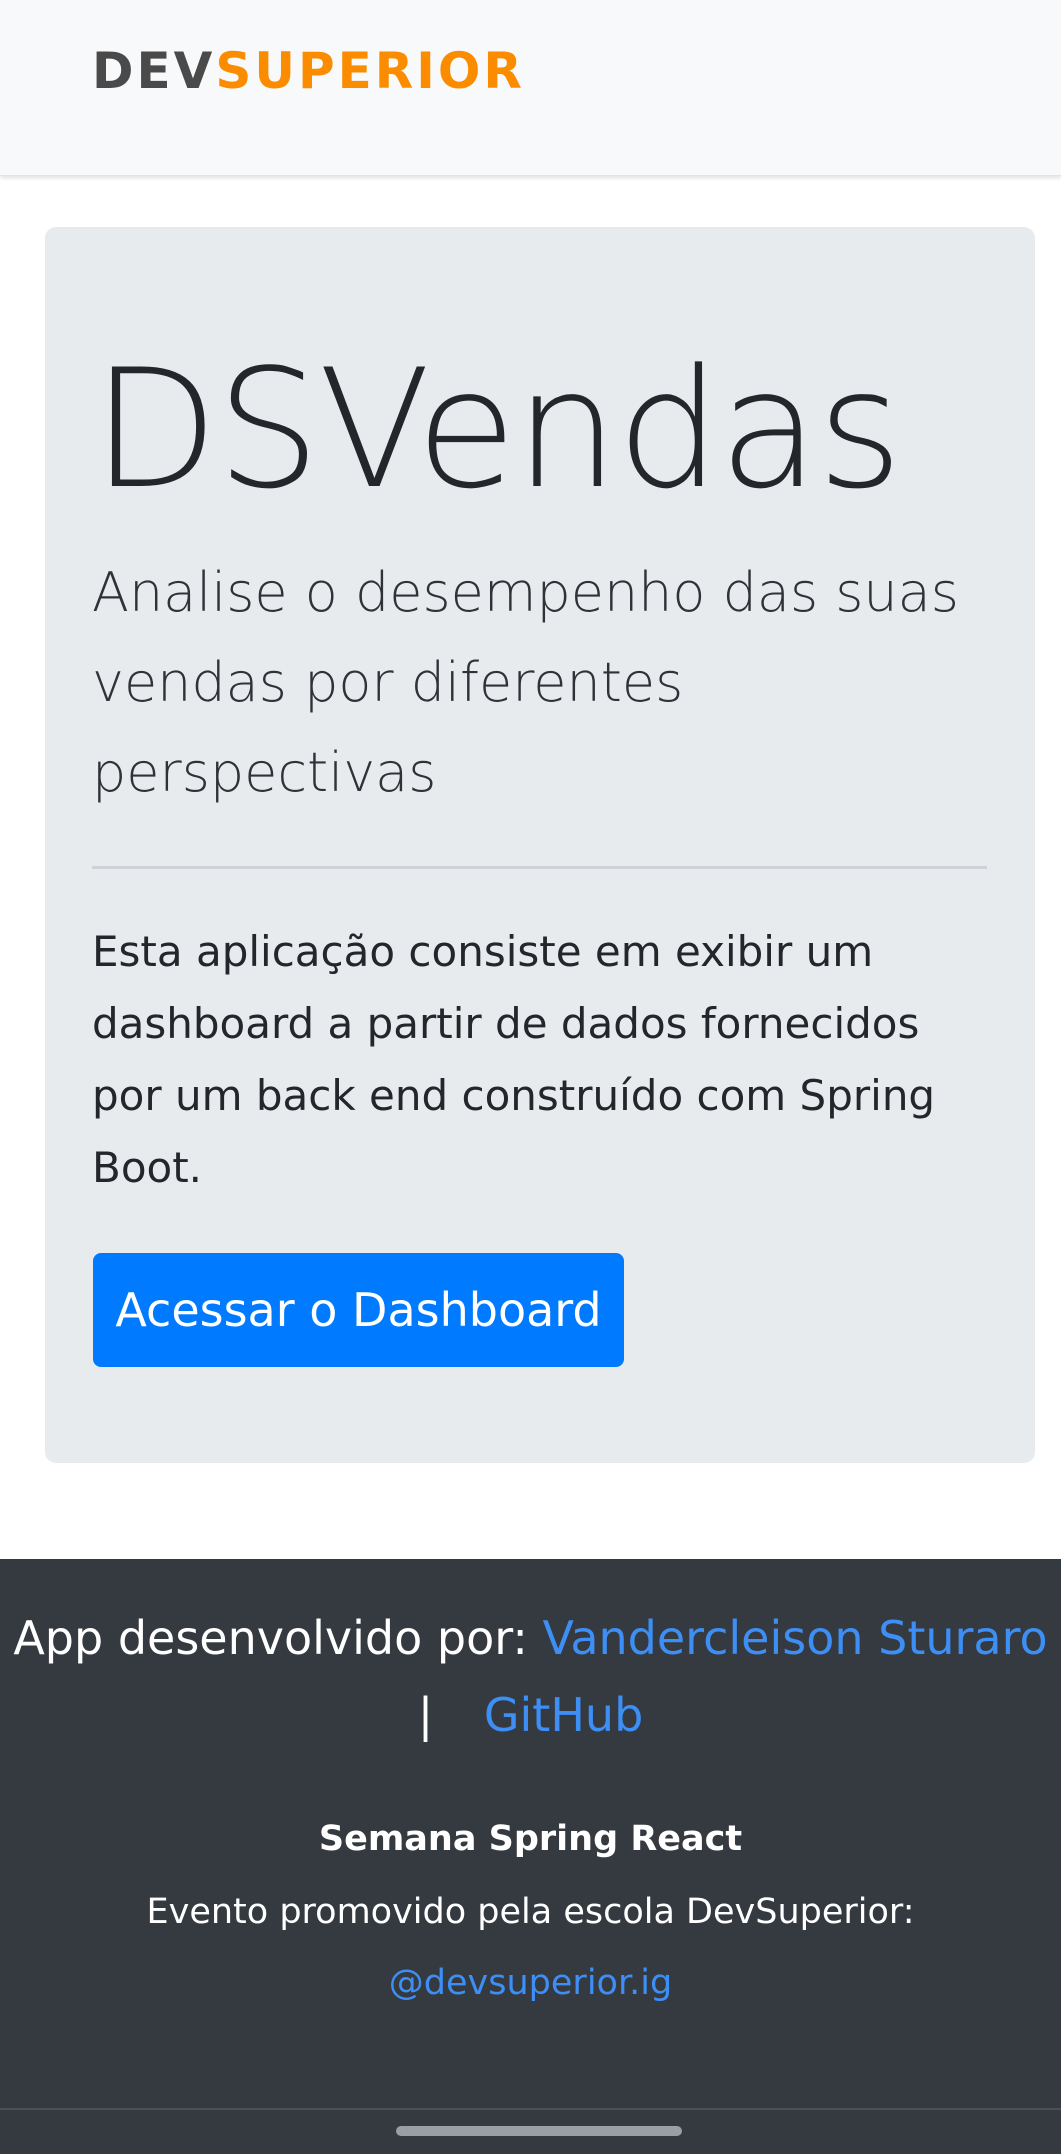  I want to click on navbar: DEVSUPERIOR, so click(530, 88).